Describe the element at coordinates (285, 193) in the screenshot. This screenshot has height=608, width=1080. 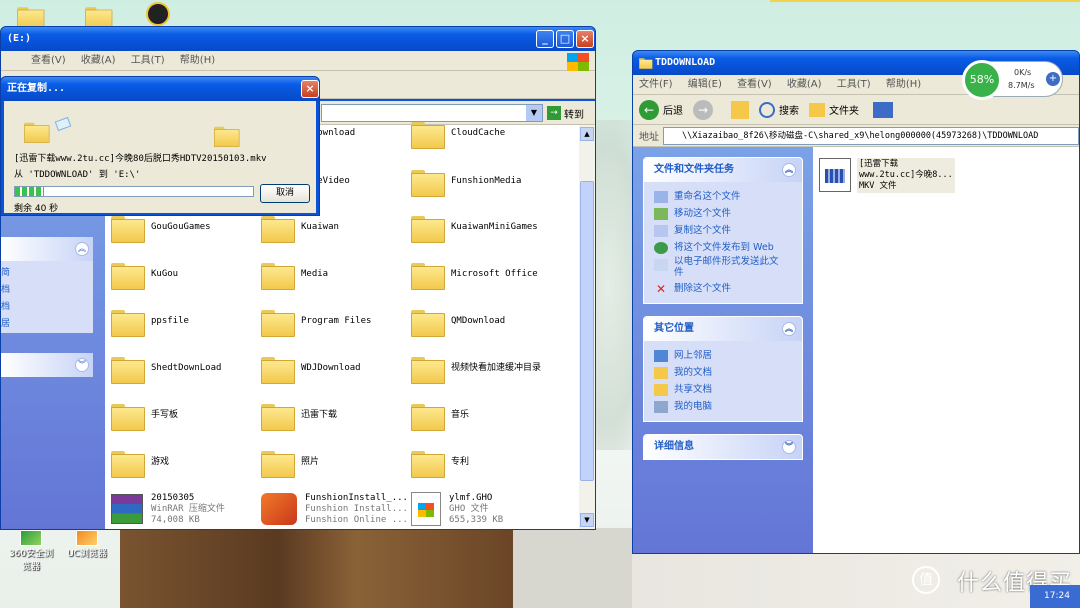
I see `cancel-button: 取消` at that location.